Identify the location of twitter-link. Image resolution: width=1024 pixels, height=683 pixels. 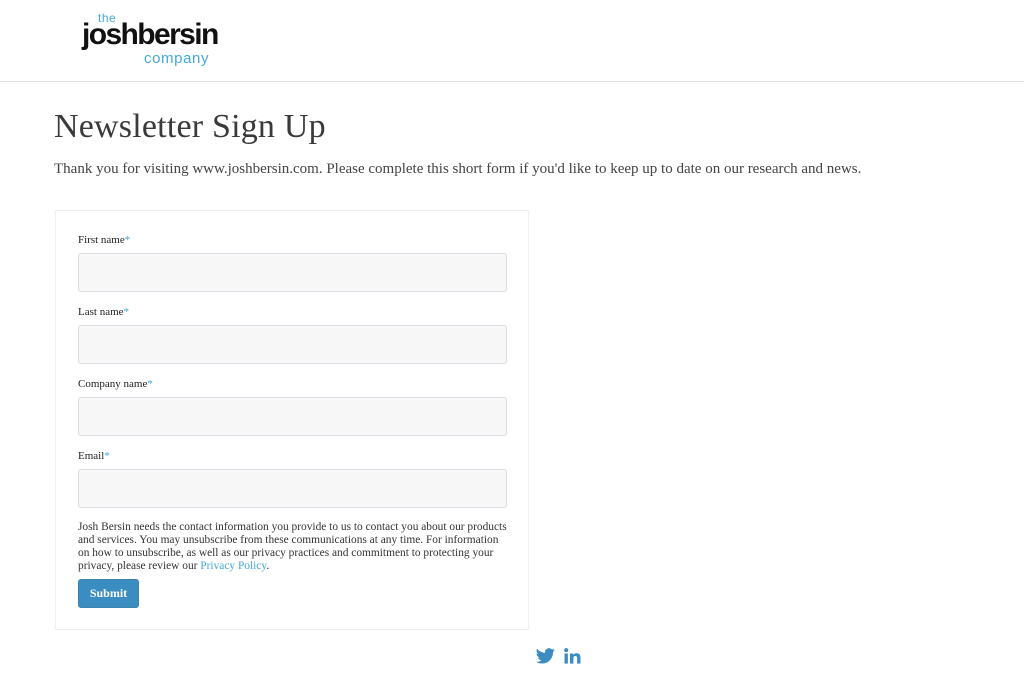
(545, 658).